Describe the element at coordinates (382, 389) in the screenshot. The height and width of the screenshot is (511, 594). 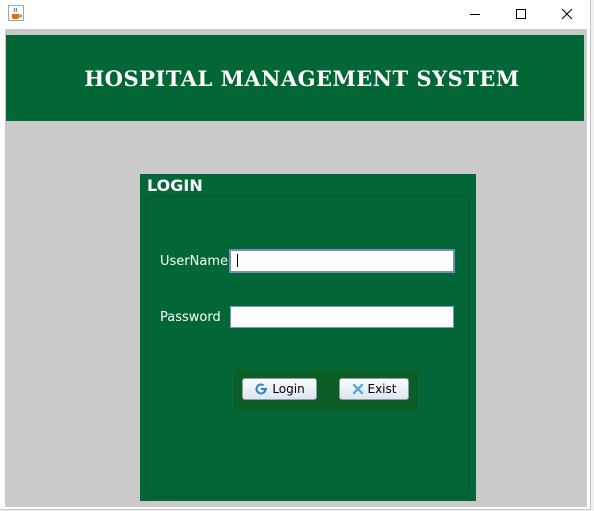
I see `exit-button-label: Exist` at that location.